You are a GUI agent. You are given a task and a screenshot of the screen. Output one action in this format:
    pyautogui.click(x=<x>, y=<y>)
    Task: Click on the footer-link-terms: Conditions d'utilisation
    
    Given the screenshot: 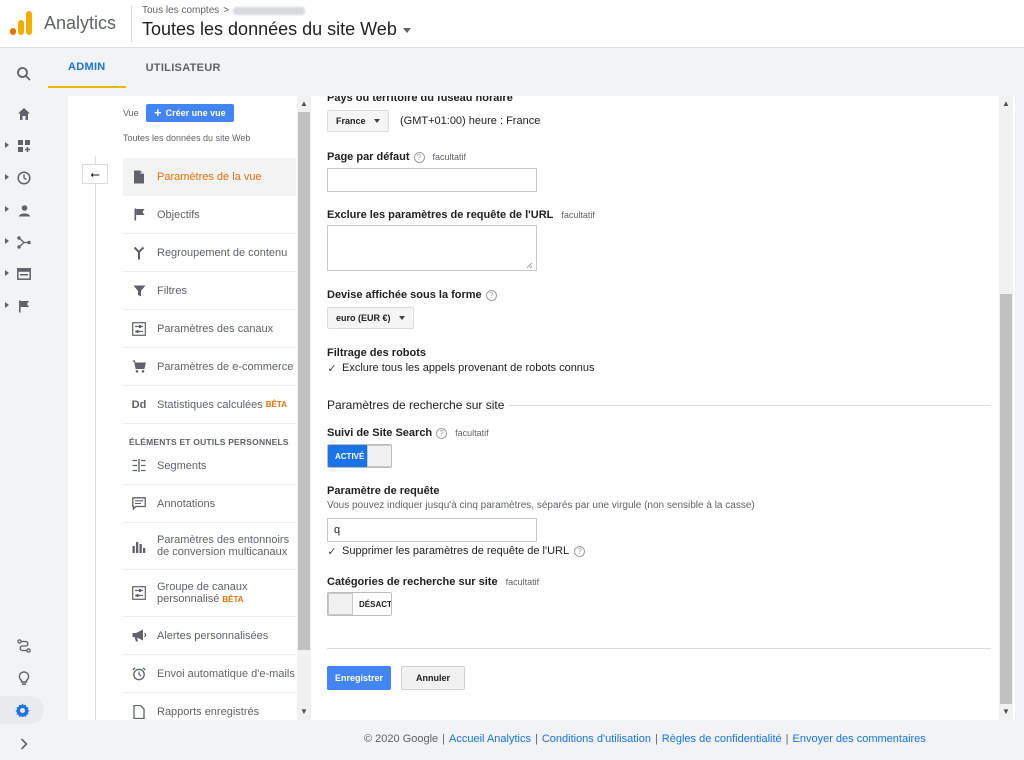 What is the action you would take?
    pyautogui.click(x=596, y=739)
    